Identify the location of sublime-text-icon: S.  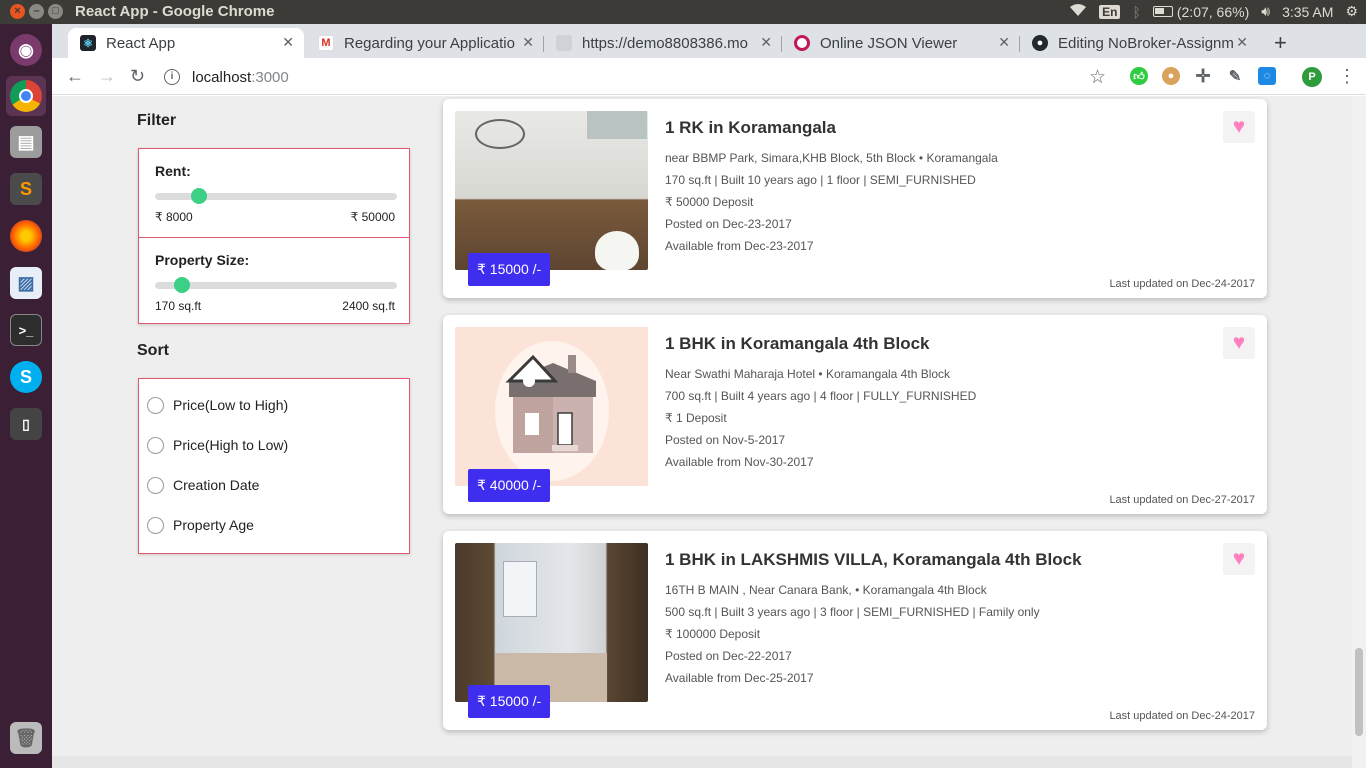
(26, 189).